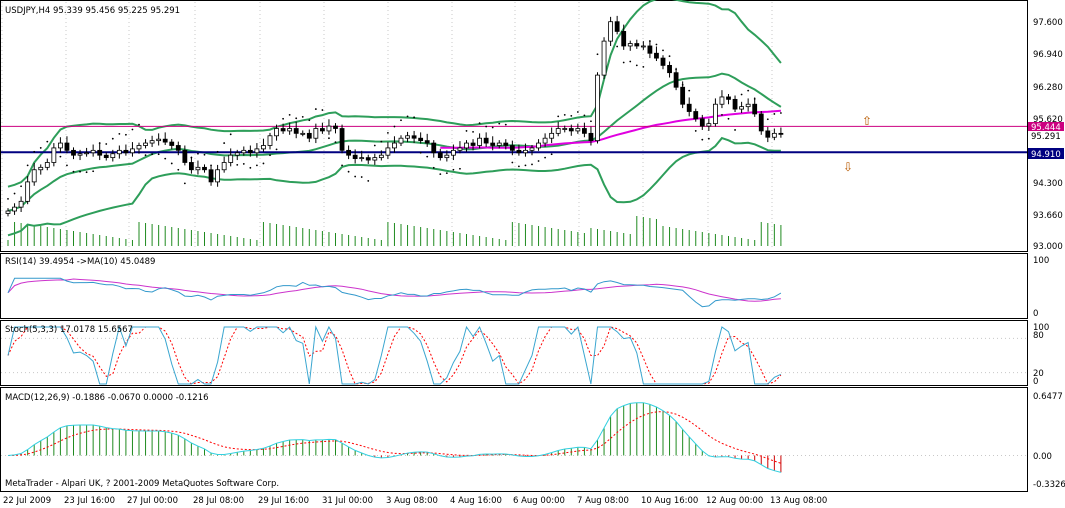 The width and height of the screenshot is (1065, 508). What do you see at coordinates (412, 501) in the screenshot?
I see `x-tick-label: 3 Aug 08:00` at bounding box center [412, 501].